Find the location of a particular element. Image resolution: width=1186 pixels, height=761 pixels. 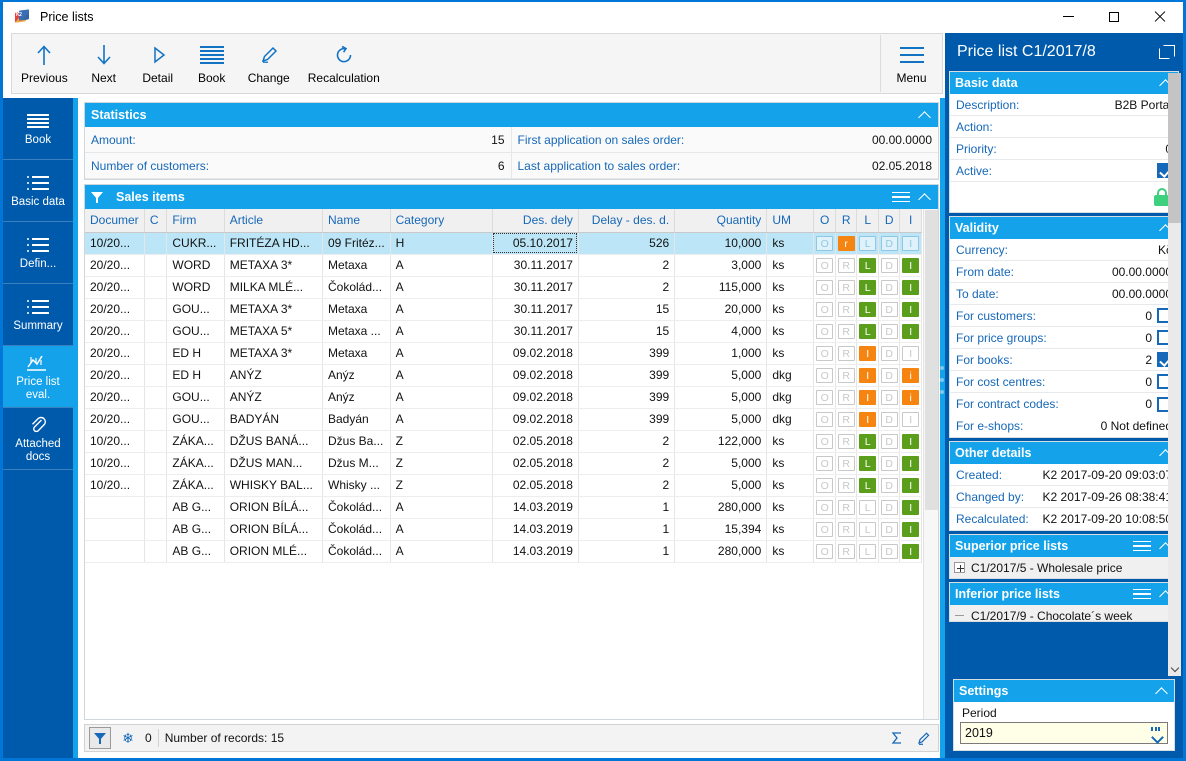

col-firm: Firm is located at coordinates (195, 221).